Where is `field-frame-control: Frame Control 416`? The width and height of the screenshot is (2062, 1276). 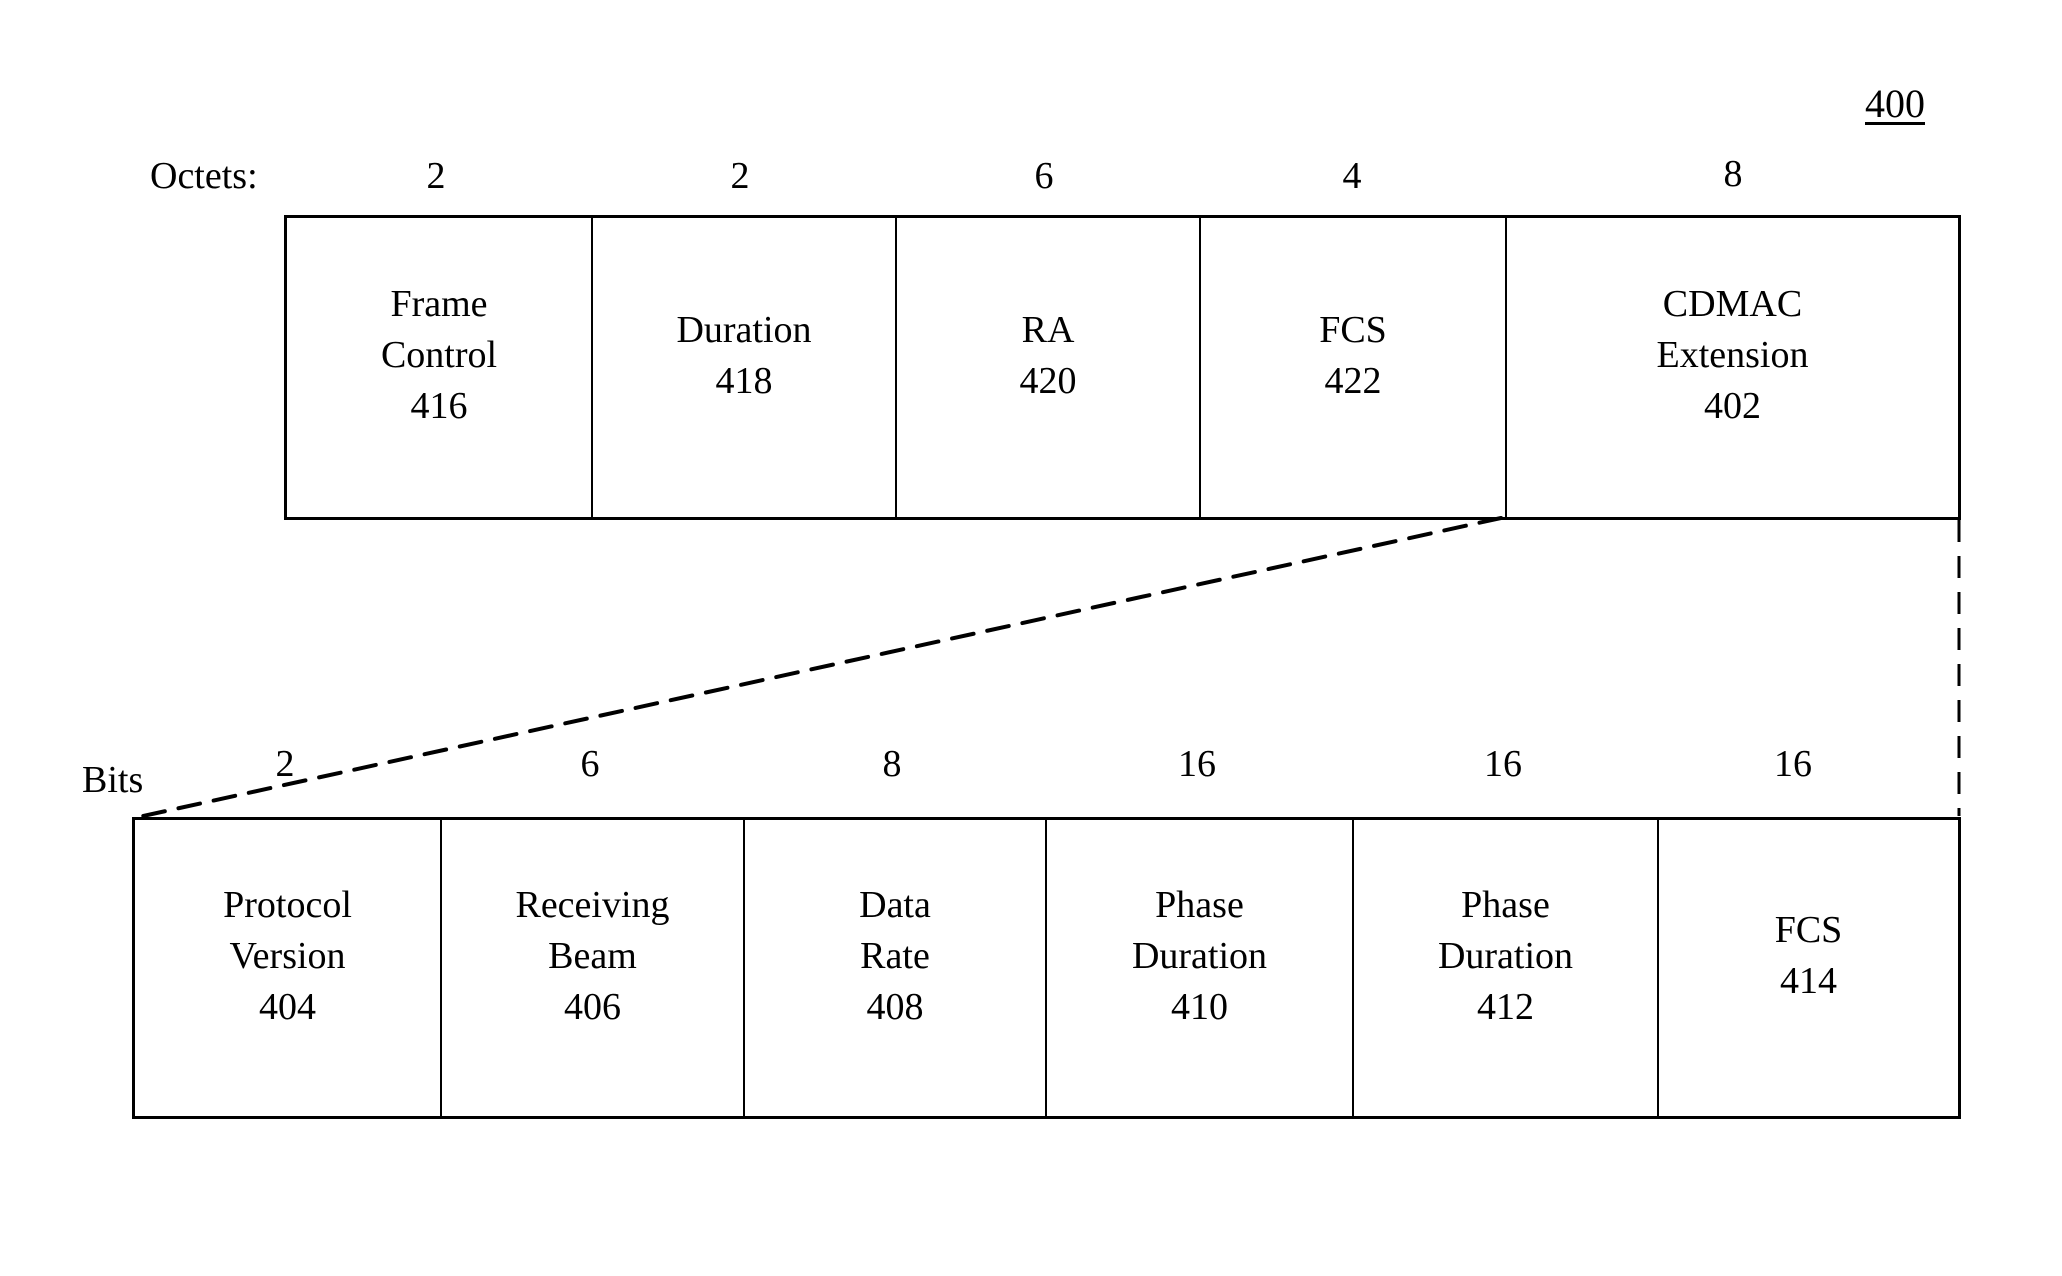 field-frame-control: Frame Control 416 is located at coordinates (439, 367).